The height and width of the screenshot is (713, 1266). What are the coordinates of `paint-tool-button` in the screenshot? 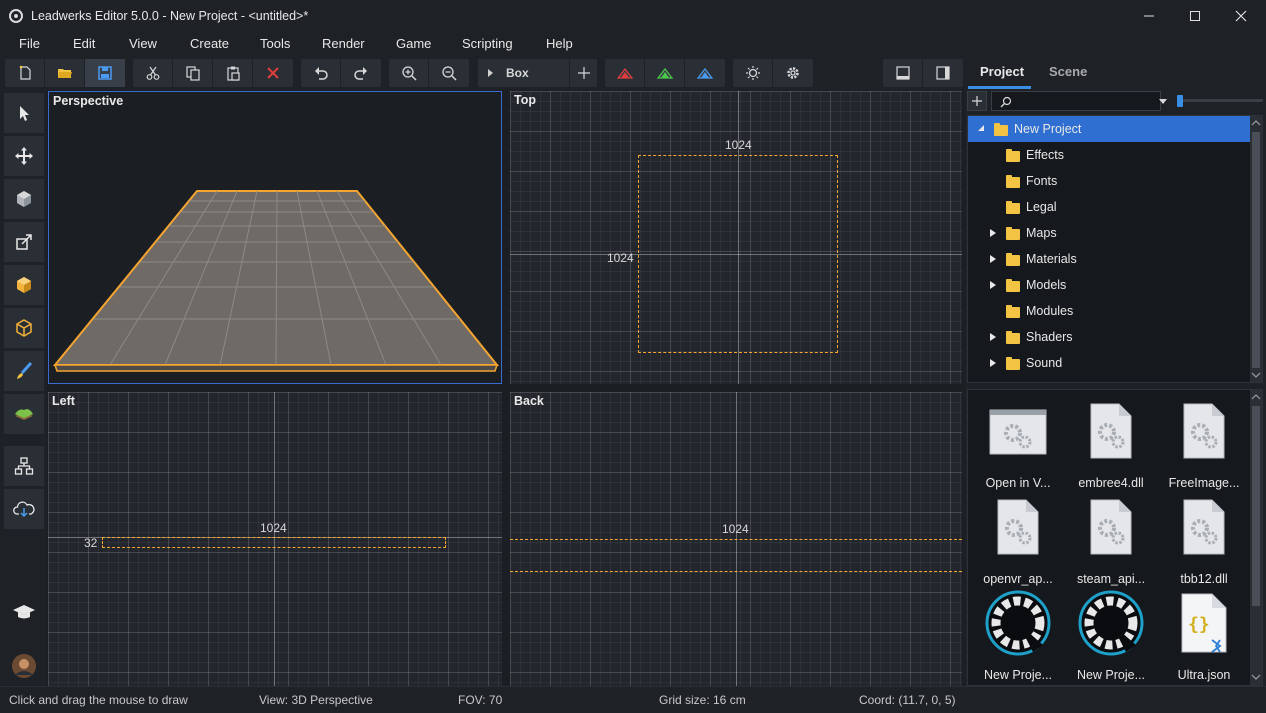 It's located at (24, 371).